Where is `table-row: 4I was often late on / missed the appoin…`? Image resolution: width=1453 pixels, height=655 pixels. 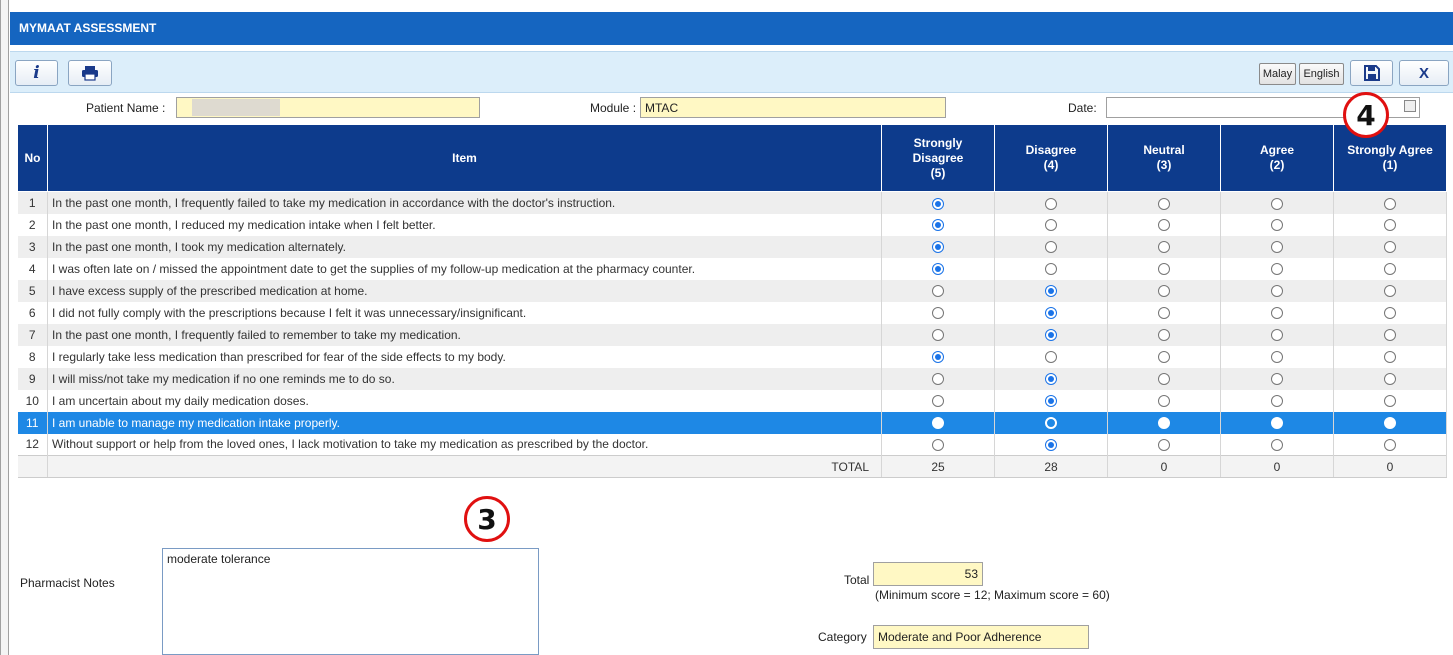 table-row: 4I was often late on / missed the appoin… is located at coordinates (732, 268).